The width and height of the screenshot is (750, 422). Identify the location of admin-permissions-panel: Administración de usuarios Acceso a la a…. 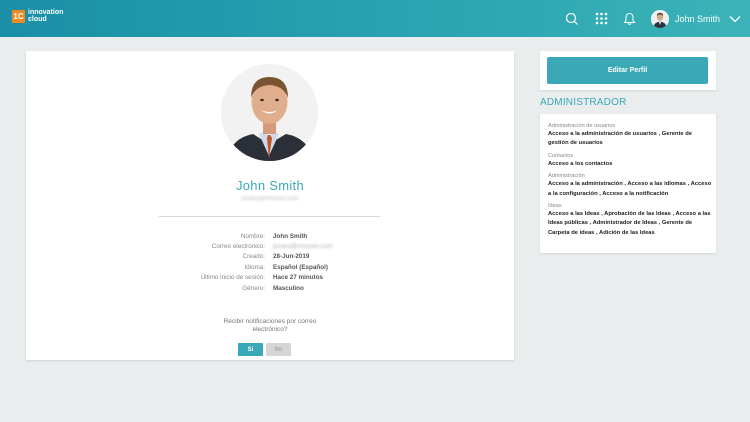
(628, 183).